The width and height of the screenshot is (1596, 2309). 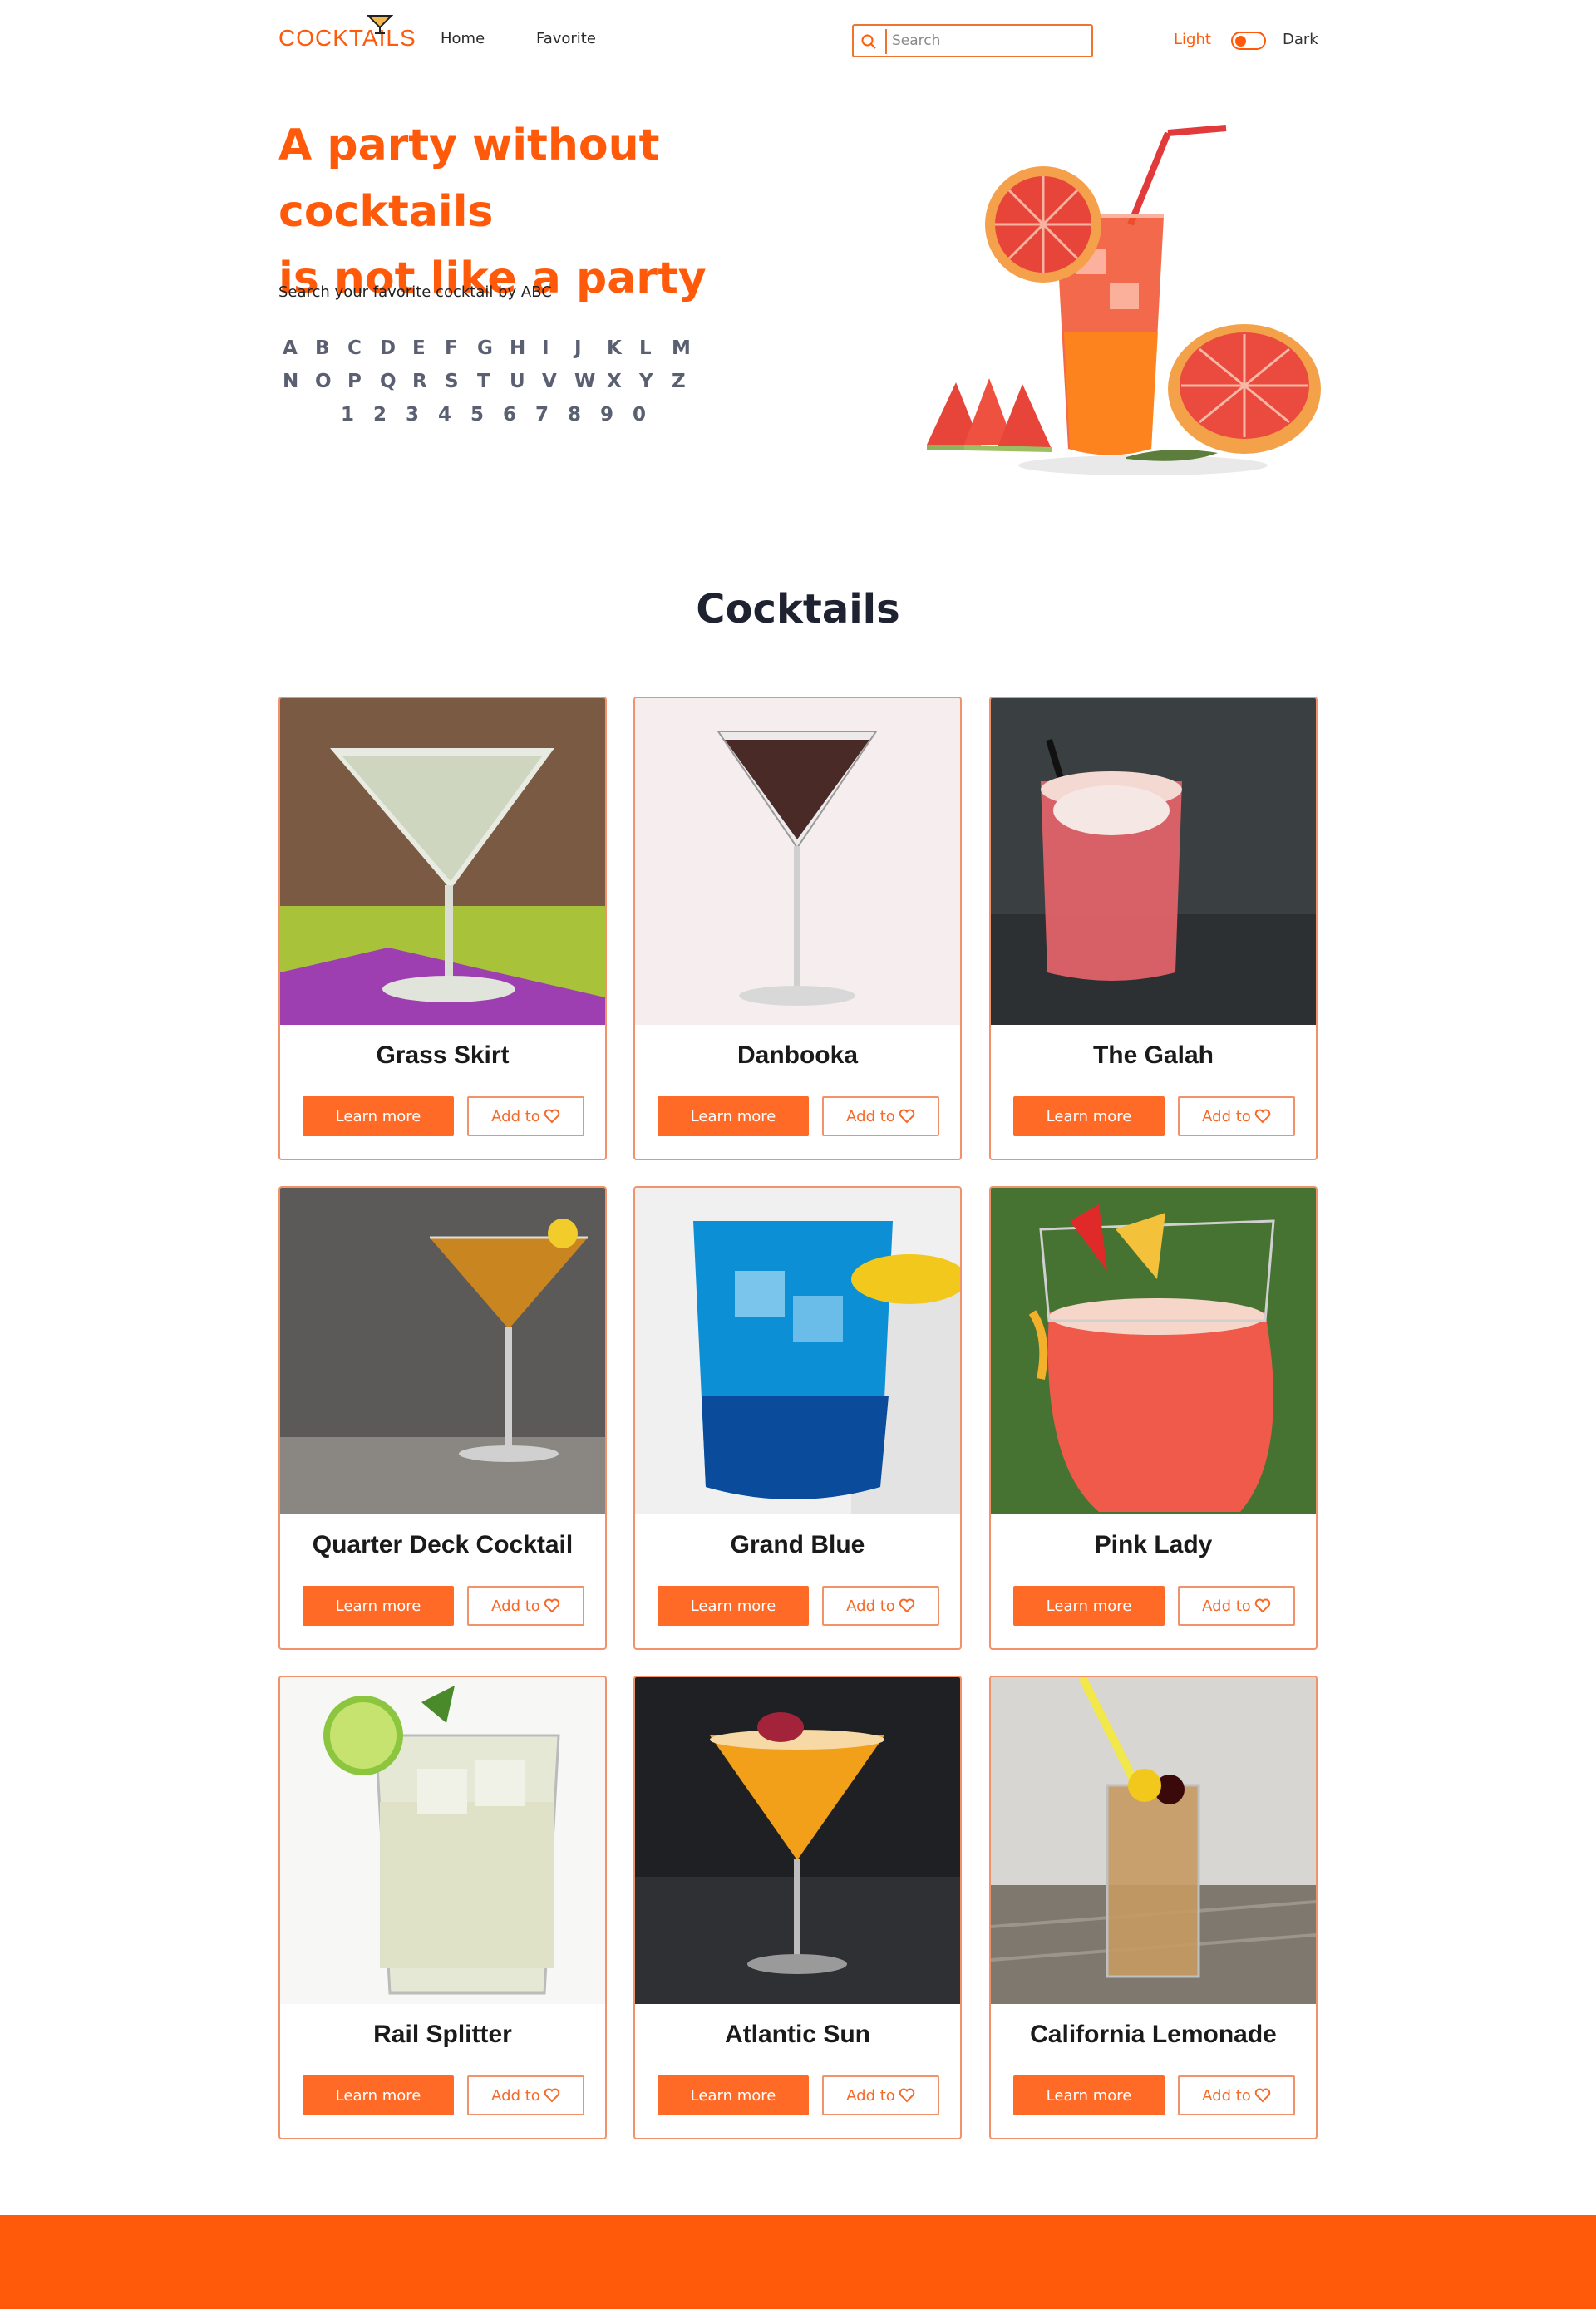 What do you see at coordinates (1153, 1544) in the screenshot?
I see `cocktail-name: Pink Lady` at bounding box center [1153, 1544].